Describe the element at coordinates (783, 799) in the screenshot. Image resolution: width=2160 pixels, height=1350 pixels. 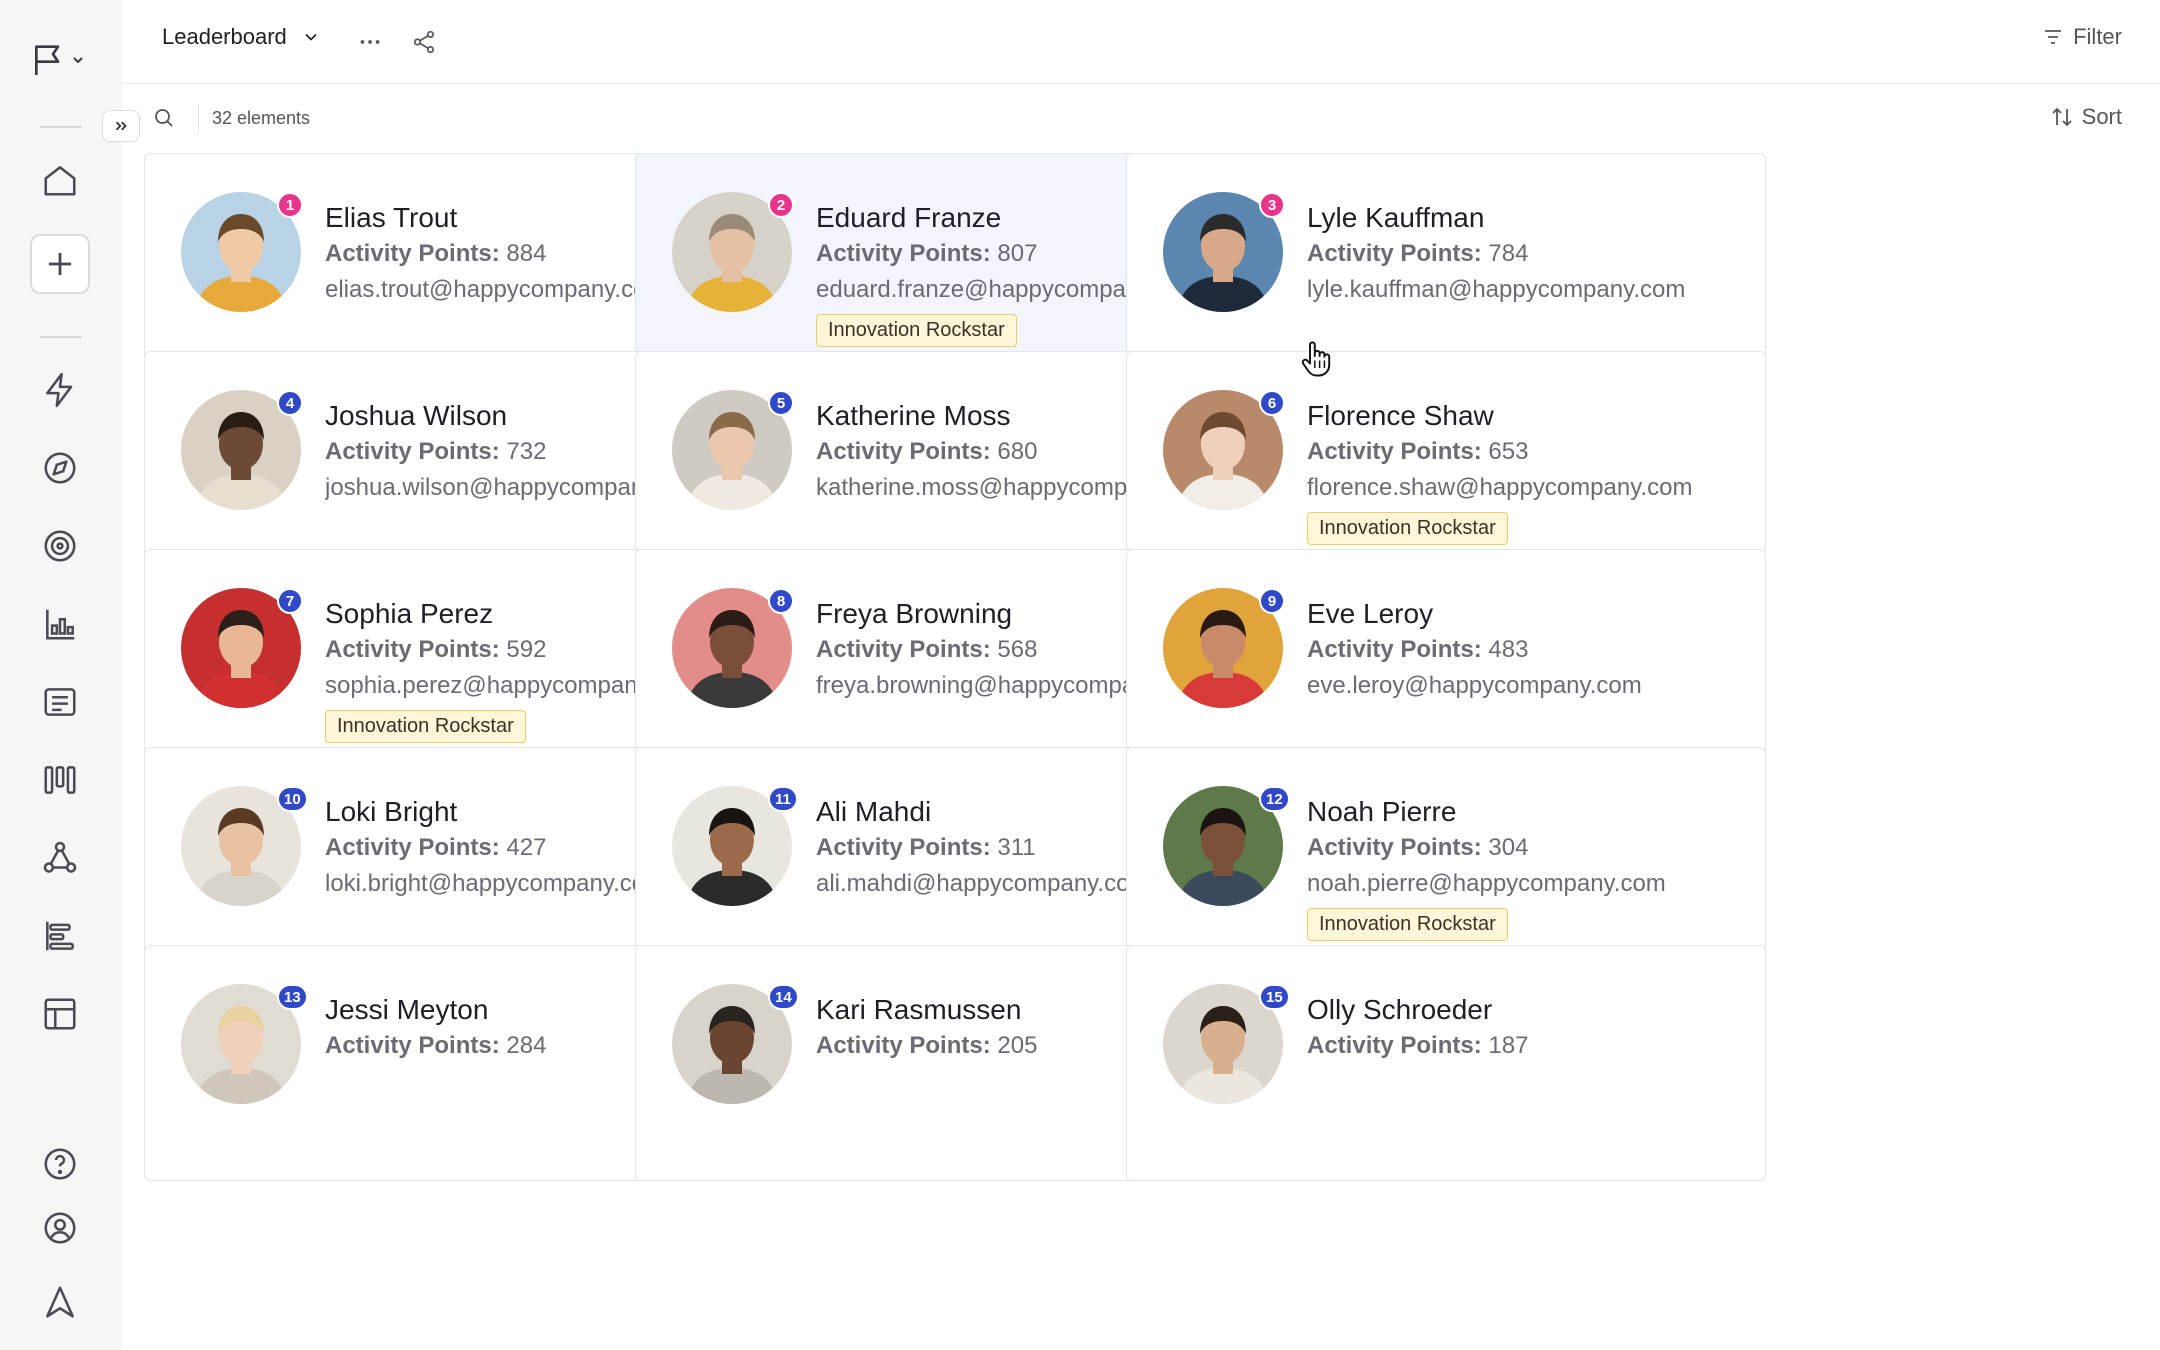
I see `rank-badge: 11` at that location.